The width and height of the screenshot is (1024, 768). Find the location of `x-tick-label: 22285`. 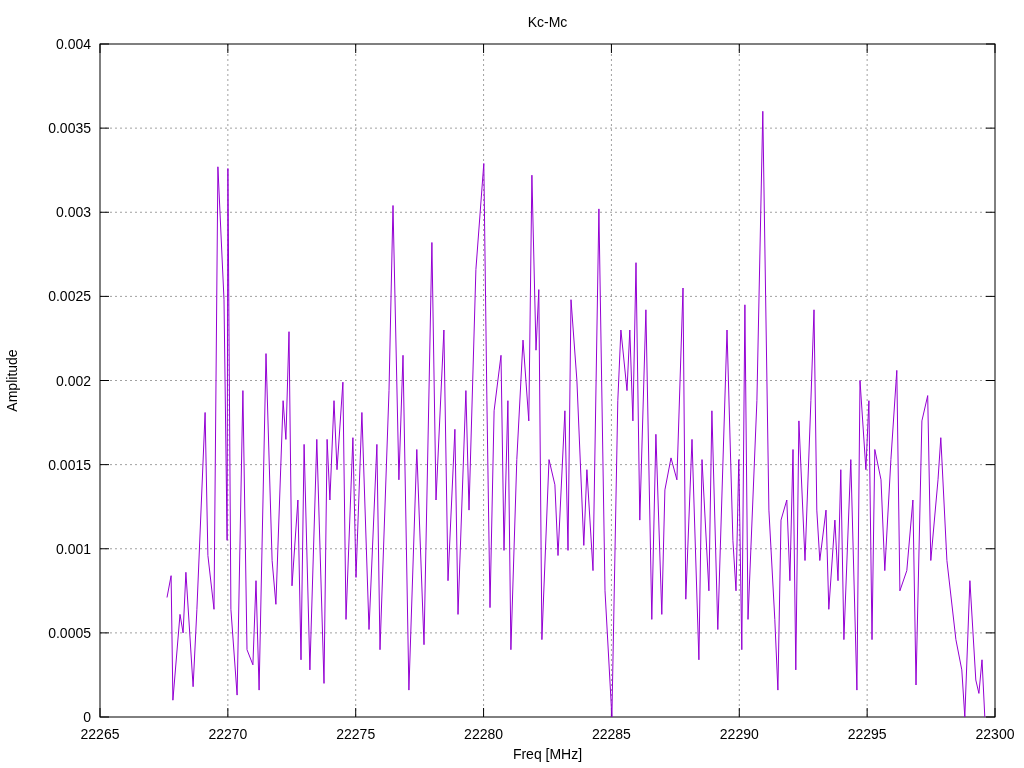

x-tick-label: 22285 is located at coordinates (611, 734).